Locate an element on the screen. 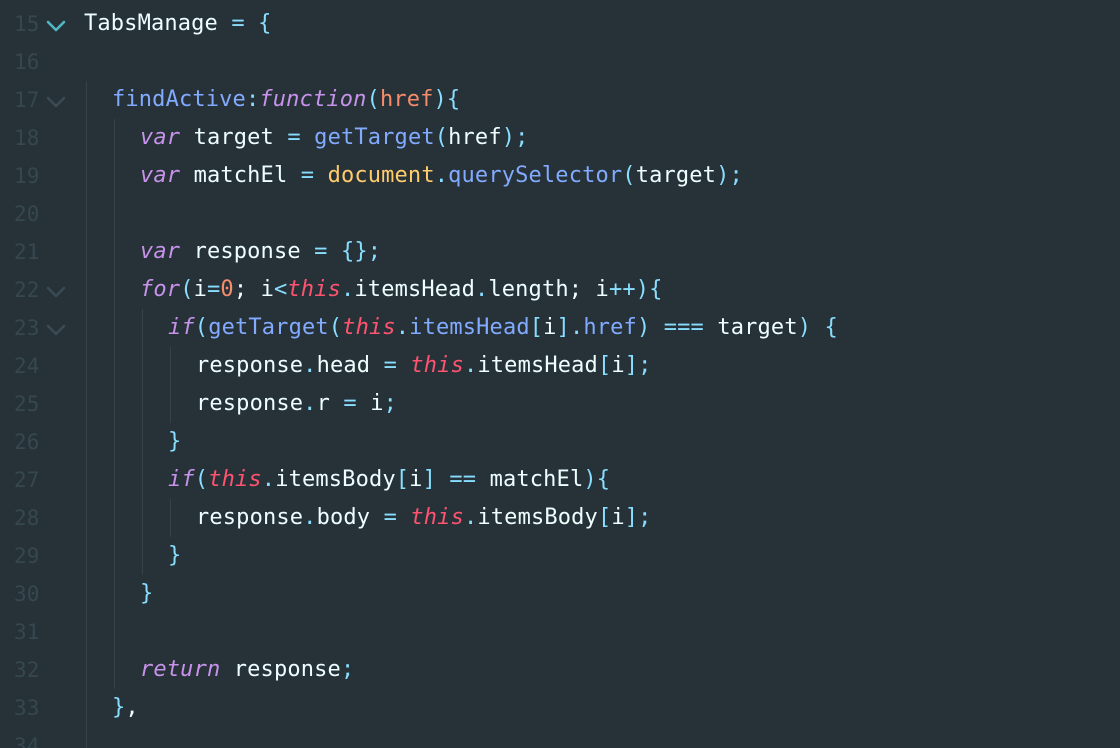  code-line: 20 is located at coordinates (560, 214).